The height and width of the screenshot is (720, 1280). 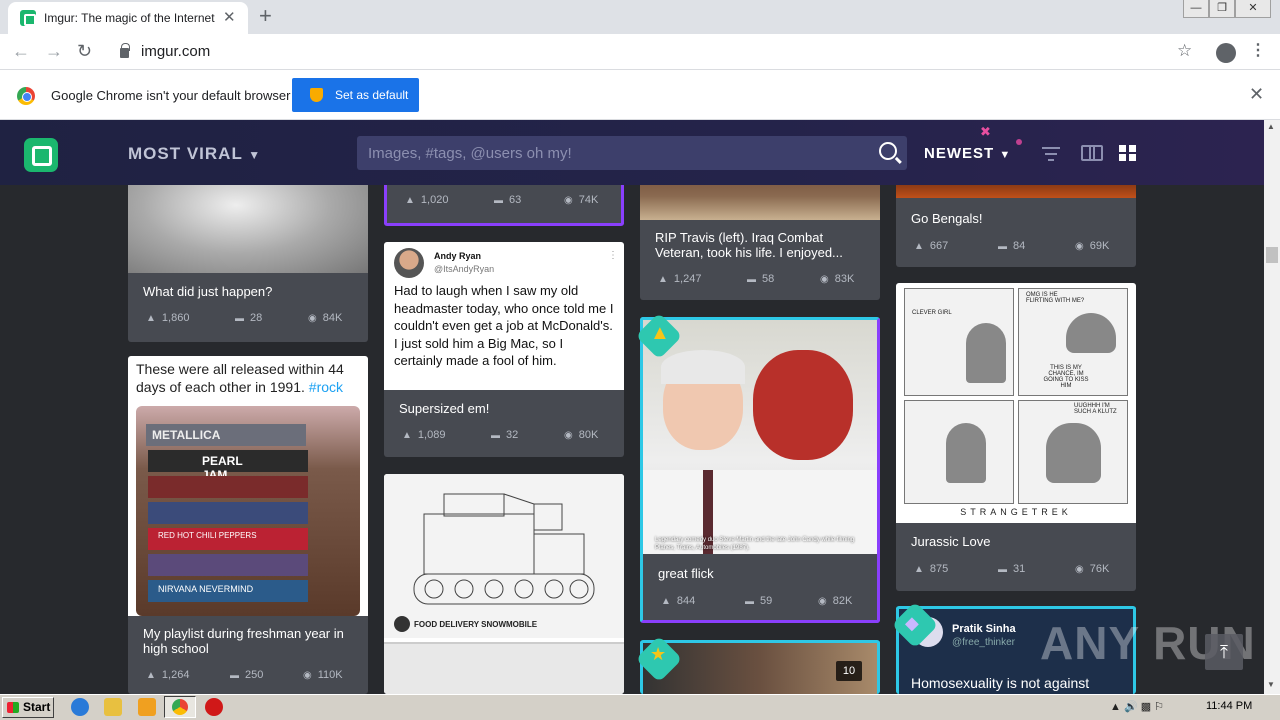 What do you see at coordinates (947, 218) in the screenshot?
I see `post-title: Go Bengals!` at bounding box center [947, 218].